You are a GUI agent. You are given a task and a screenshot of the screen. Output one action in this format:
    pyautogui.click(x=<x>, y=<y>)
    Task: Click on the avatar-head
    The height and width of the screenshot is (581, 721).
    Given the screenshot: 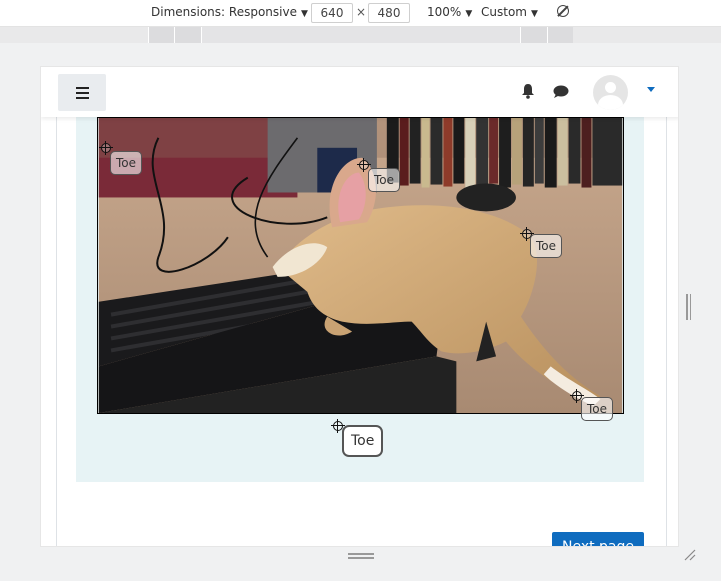 What is the action you would take?
    pyautogui.click(x=610, y=87)
    